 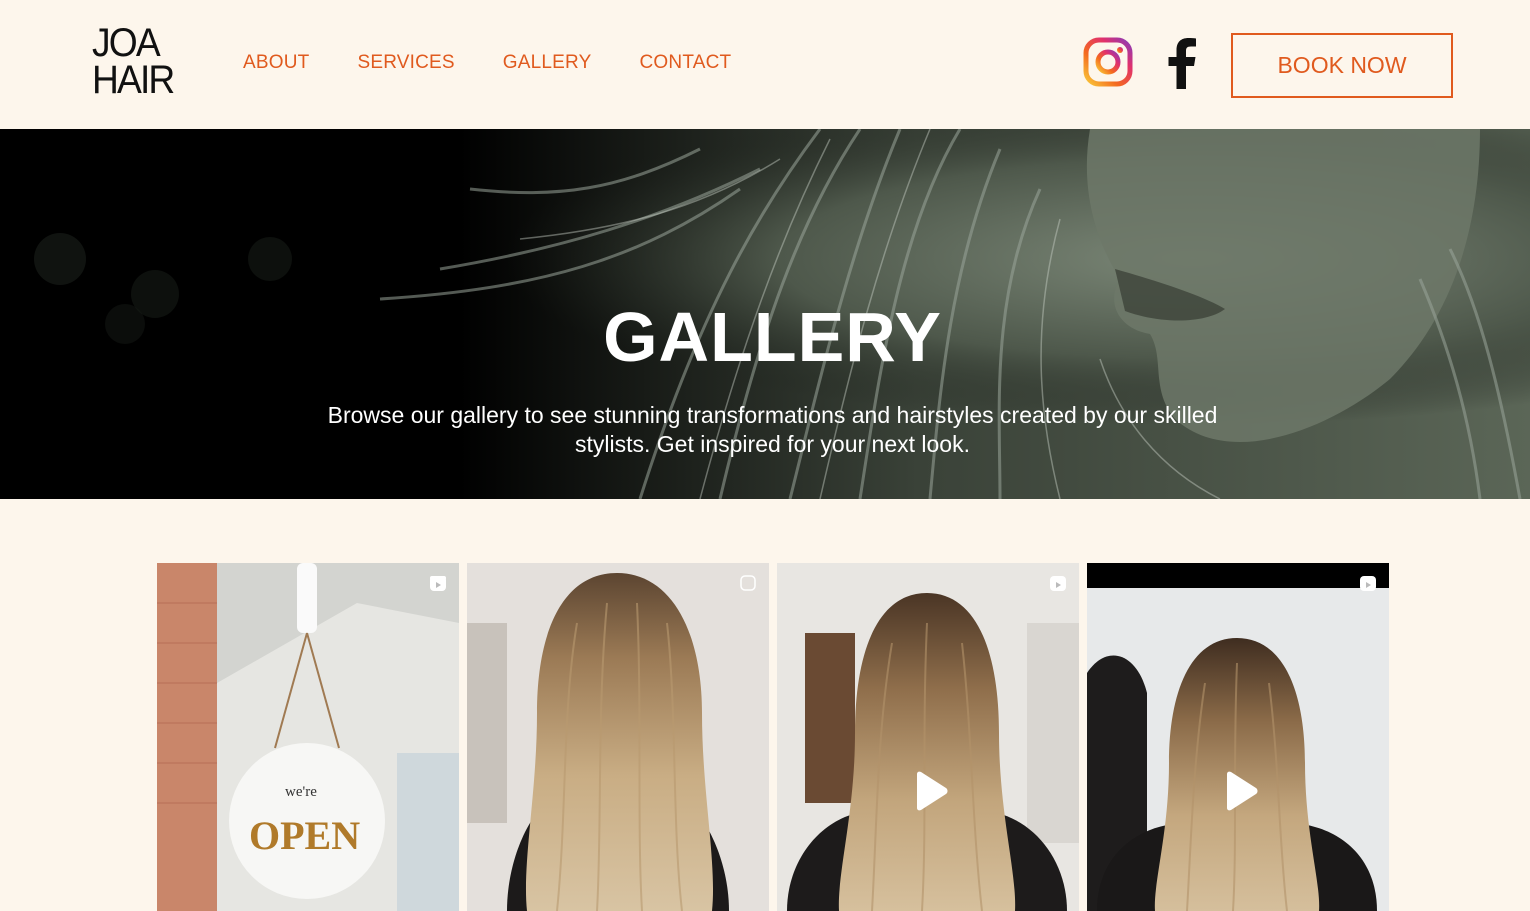 I want to click on nav-link-about: ABOUT, so click(x=276, y=63).